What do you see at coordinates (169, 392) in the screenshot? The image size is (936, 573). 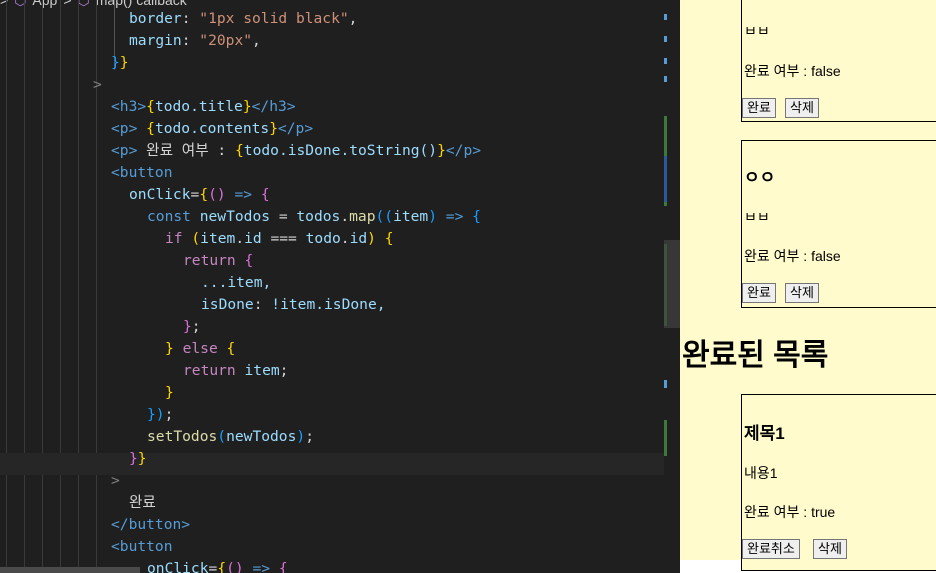 I see `code-line: }` at bounding box center [169, 392].